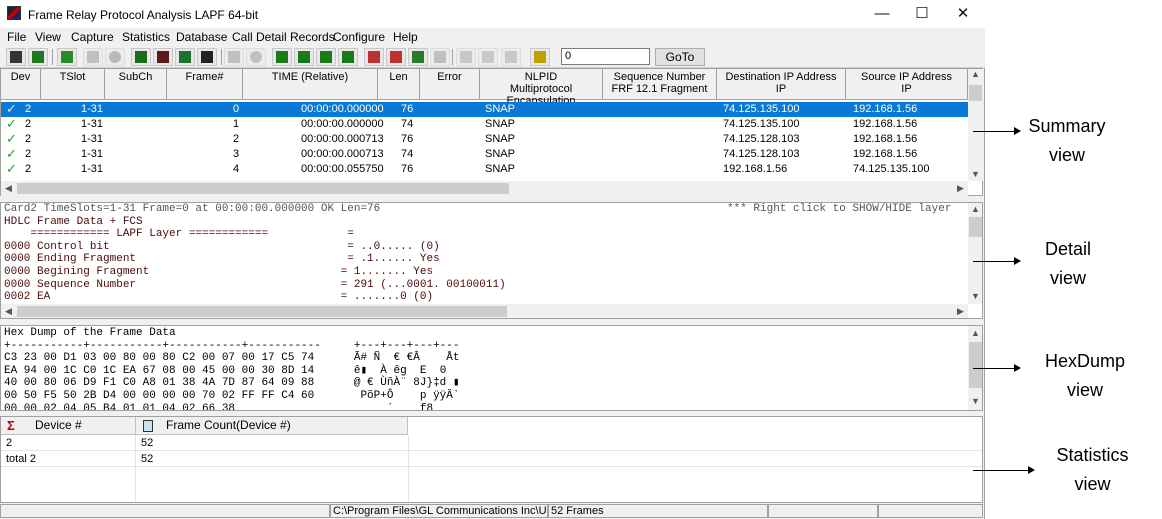 Image resolution: width=1162 pixels, height=519 pixels. I want to click on save-icon, so click(207, 57).